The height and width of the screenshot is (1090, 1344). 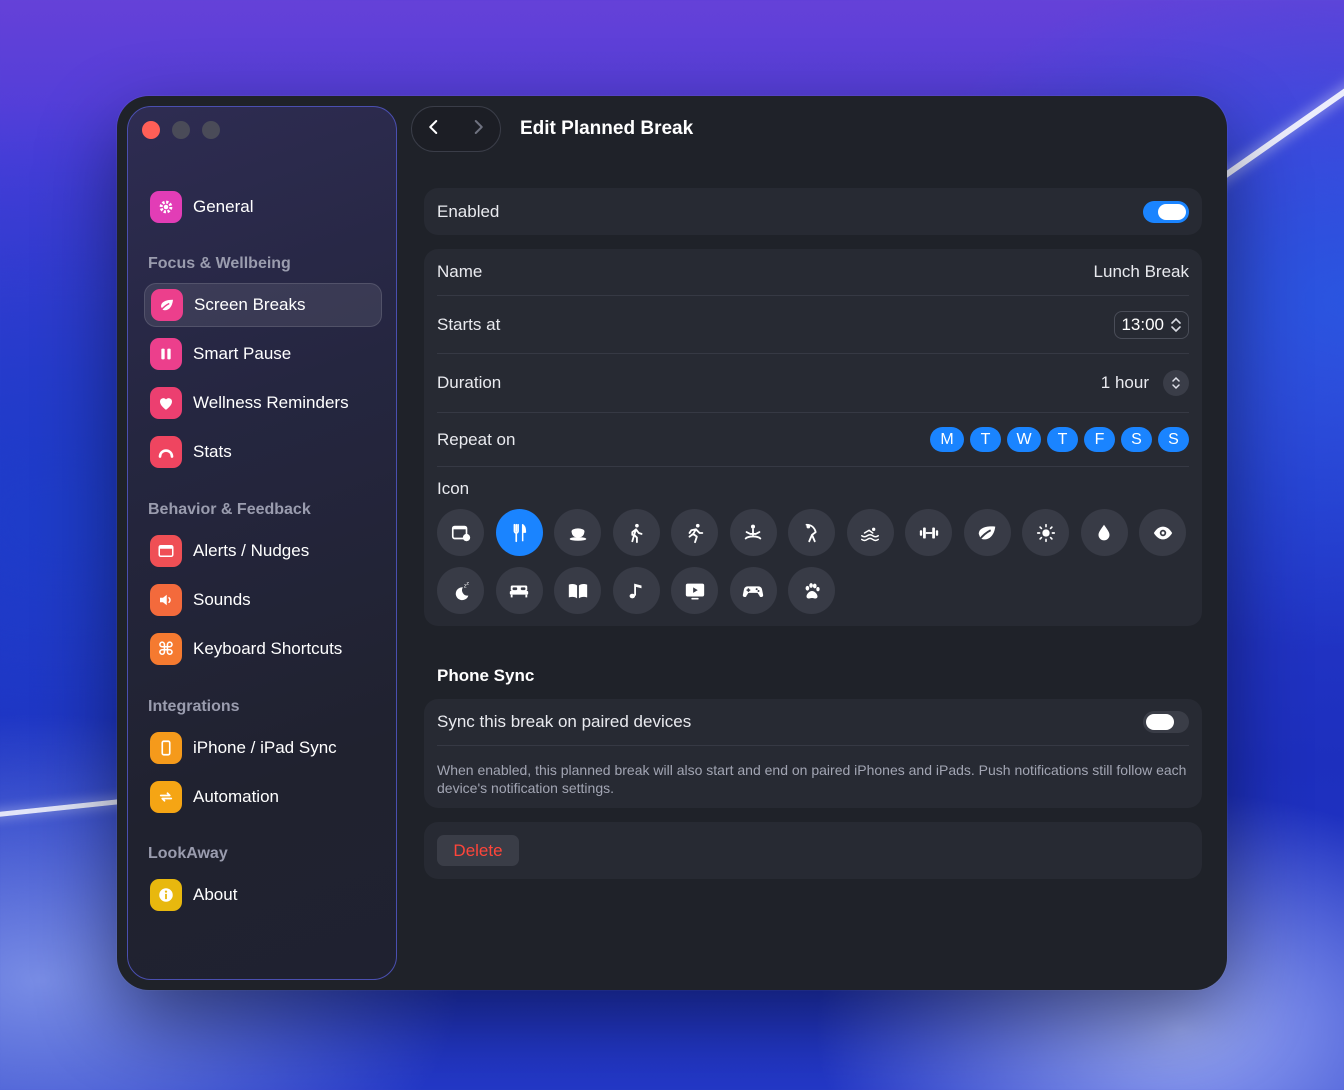 I want to click on sidebar-item-label: iPhone / iPad Sync, so click(x=265, y=747).